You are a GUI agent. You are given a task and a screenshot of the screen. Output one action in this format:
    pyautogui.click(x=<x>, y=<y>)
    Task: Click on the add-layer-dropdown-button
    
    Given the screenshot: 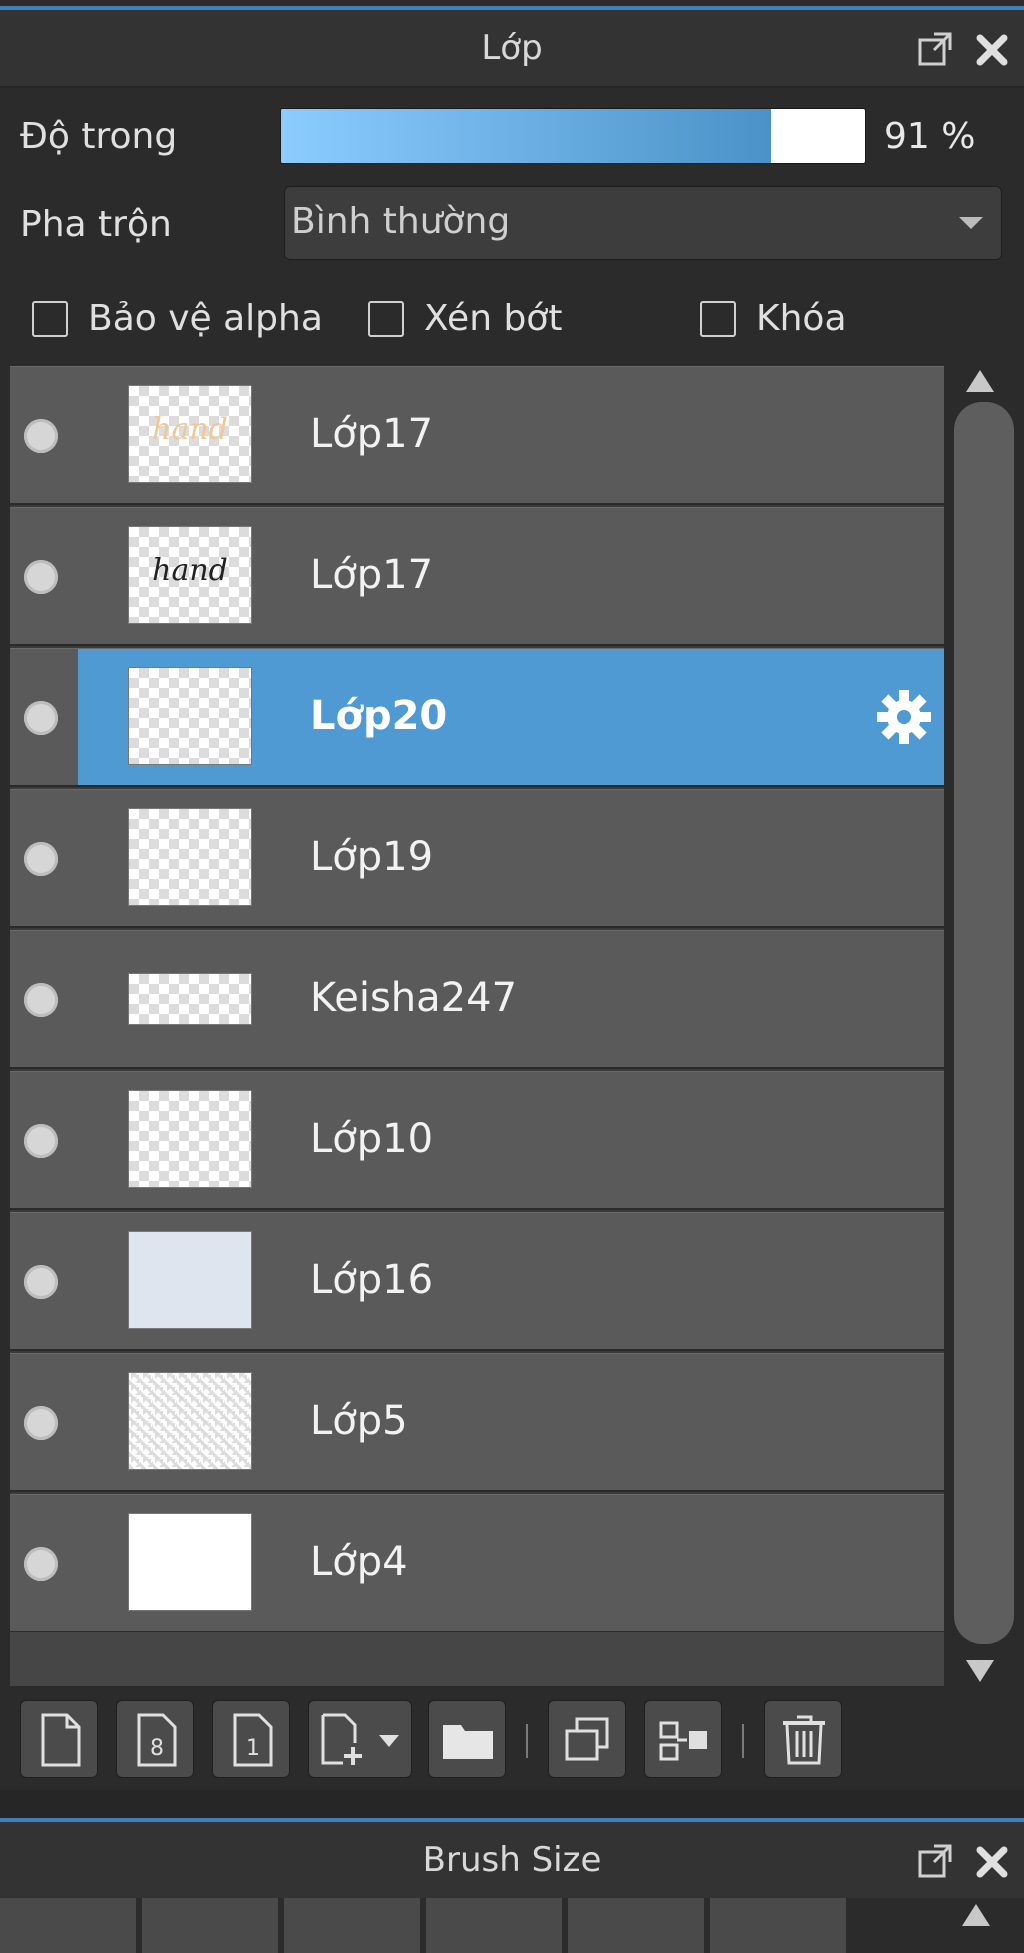 What is the action you would take?
    pyautogui.click(x=360, y=1739)
    